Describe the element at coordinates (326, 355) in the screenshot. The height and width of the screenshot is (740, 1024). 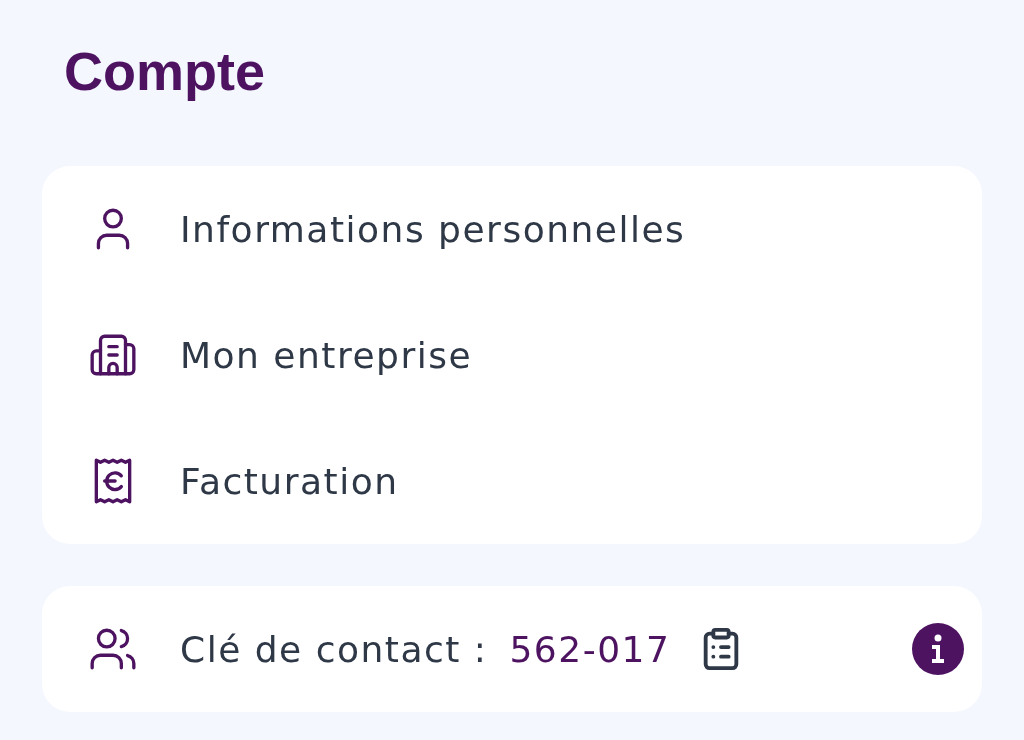
I see `menu-item: Mon entreprise` at that location.